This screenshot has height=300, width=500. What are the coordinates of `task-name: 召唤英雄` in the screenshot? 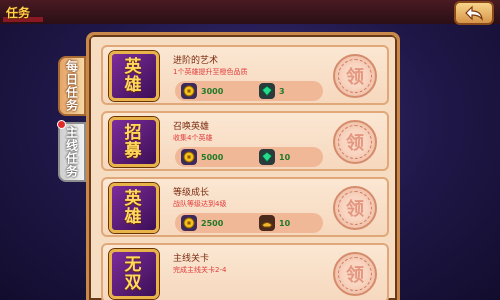 It's located at (191, 127).